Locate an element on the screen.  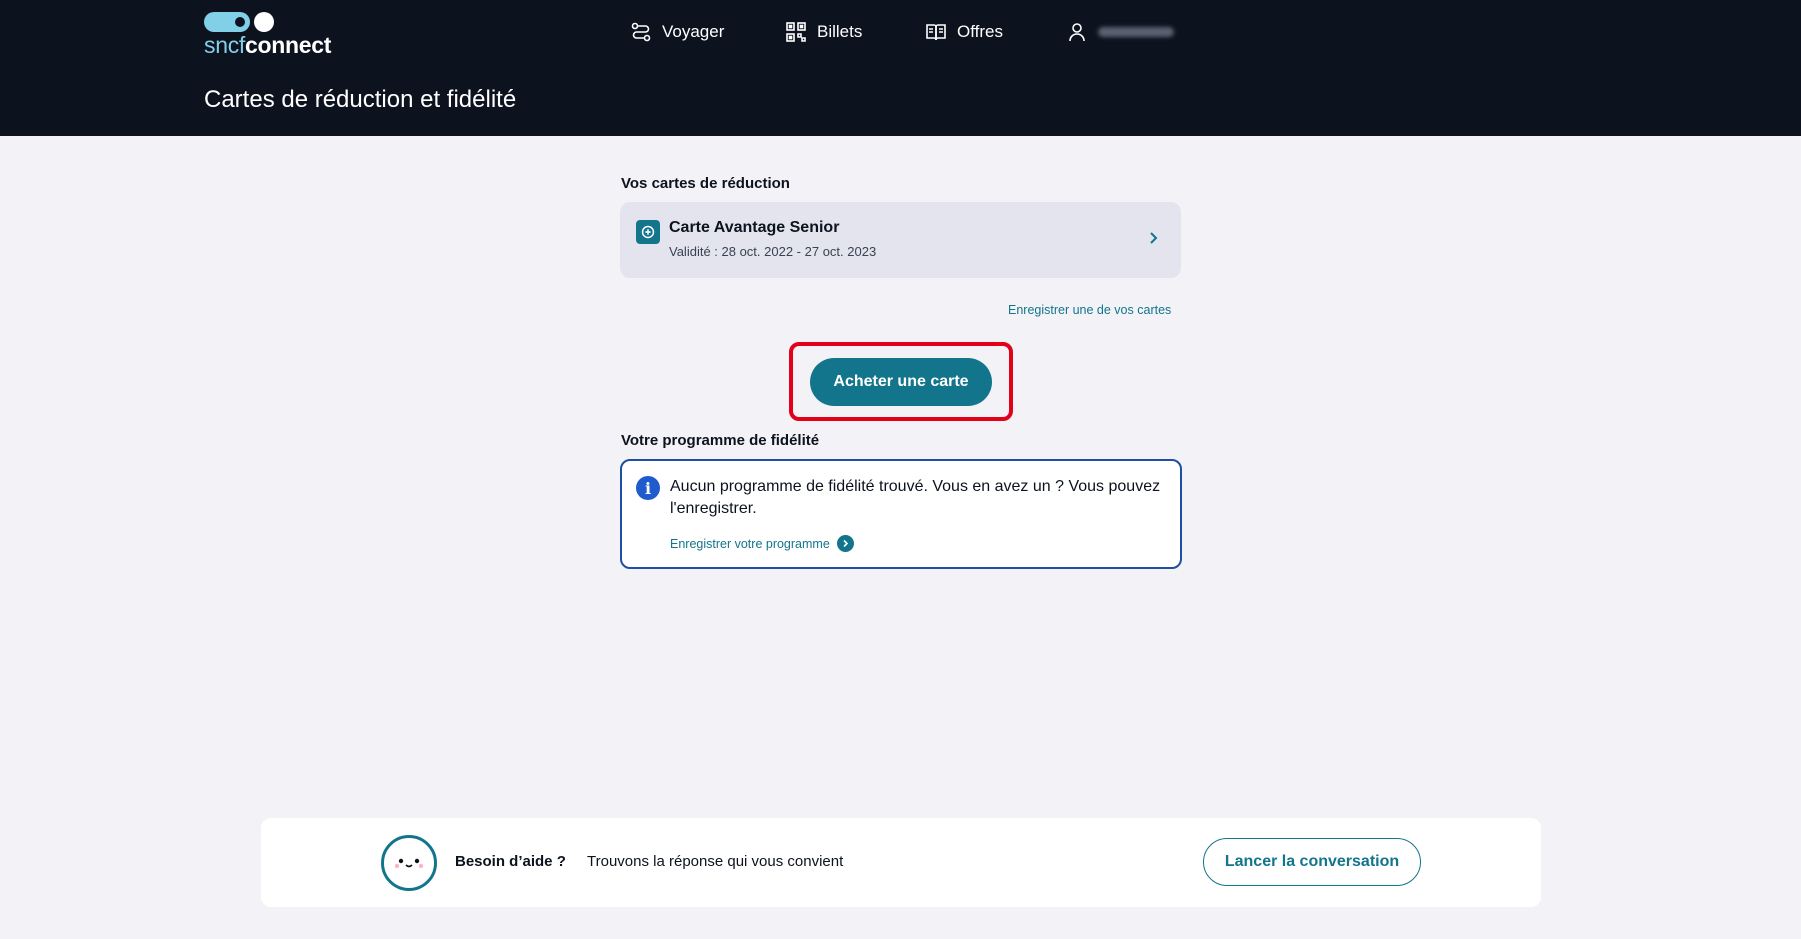
user-icon is located at coordinates (1077, 32).